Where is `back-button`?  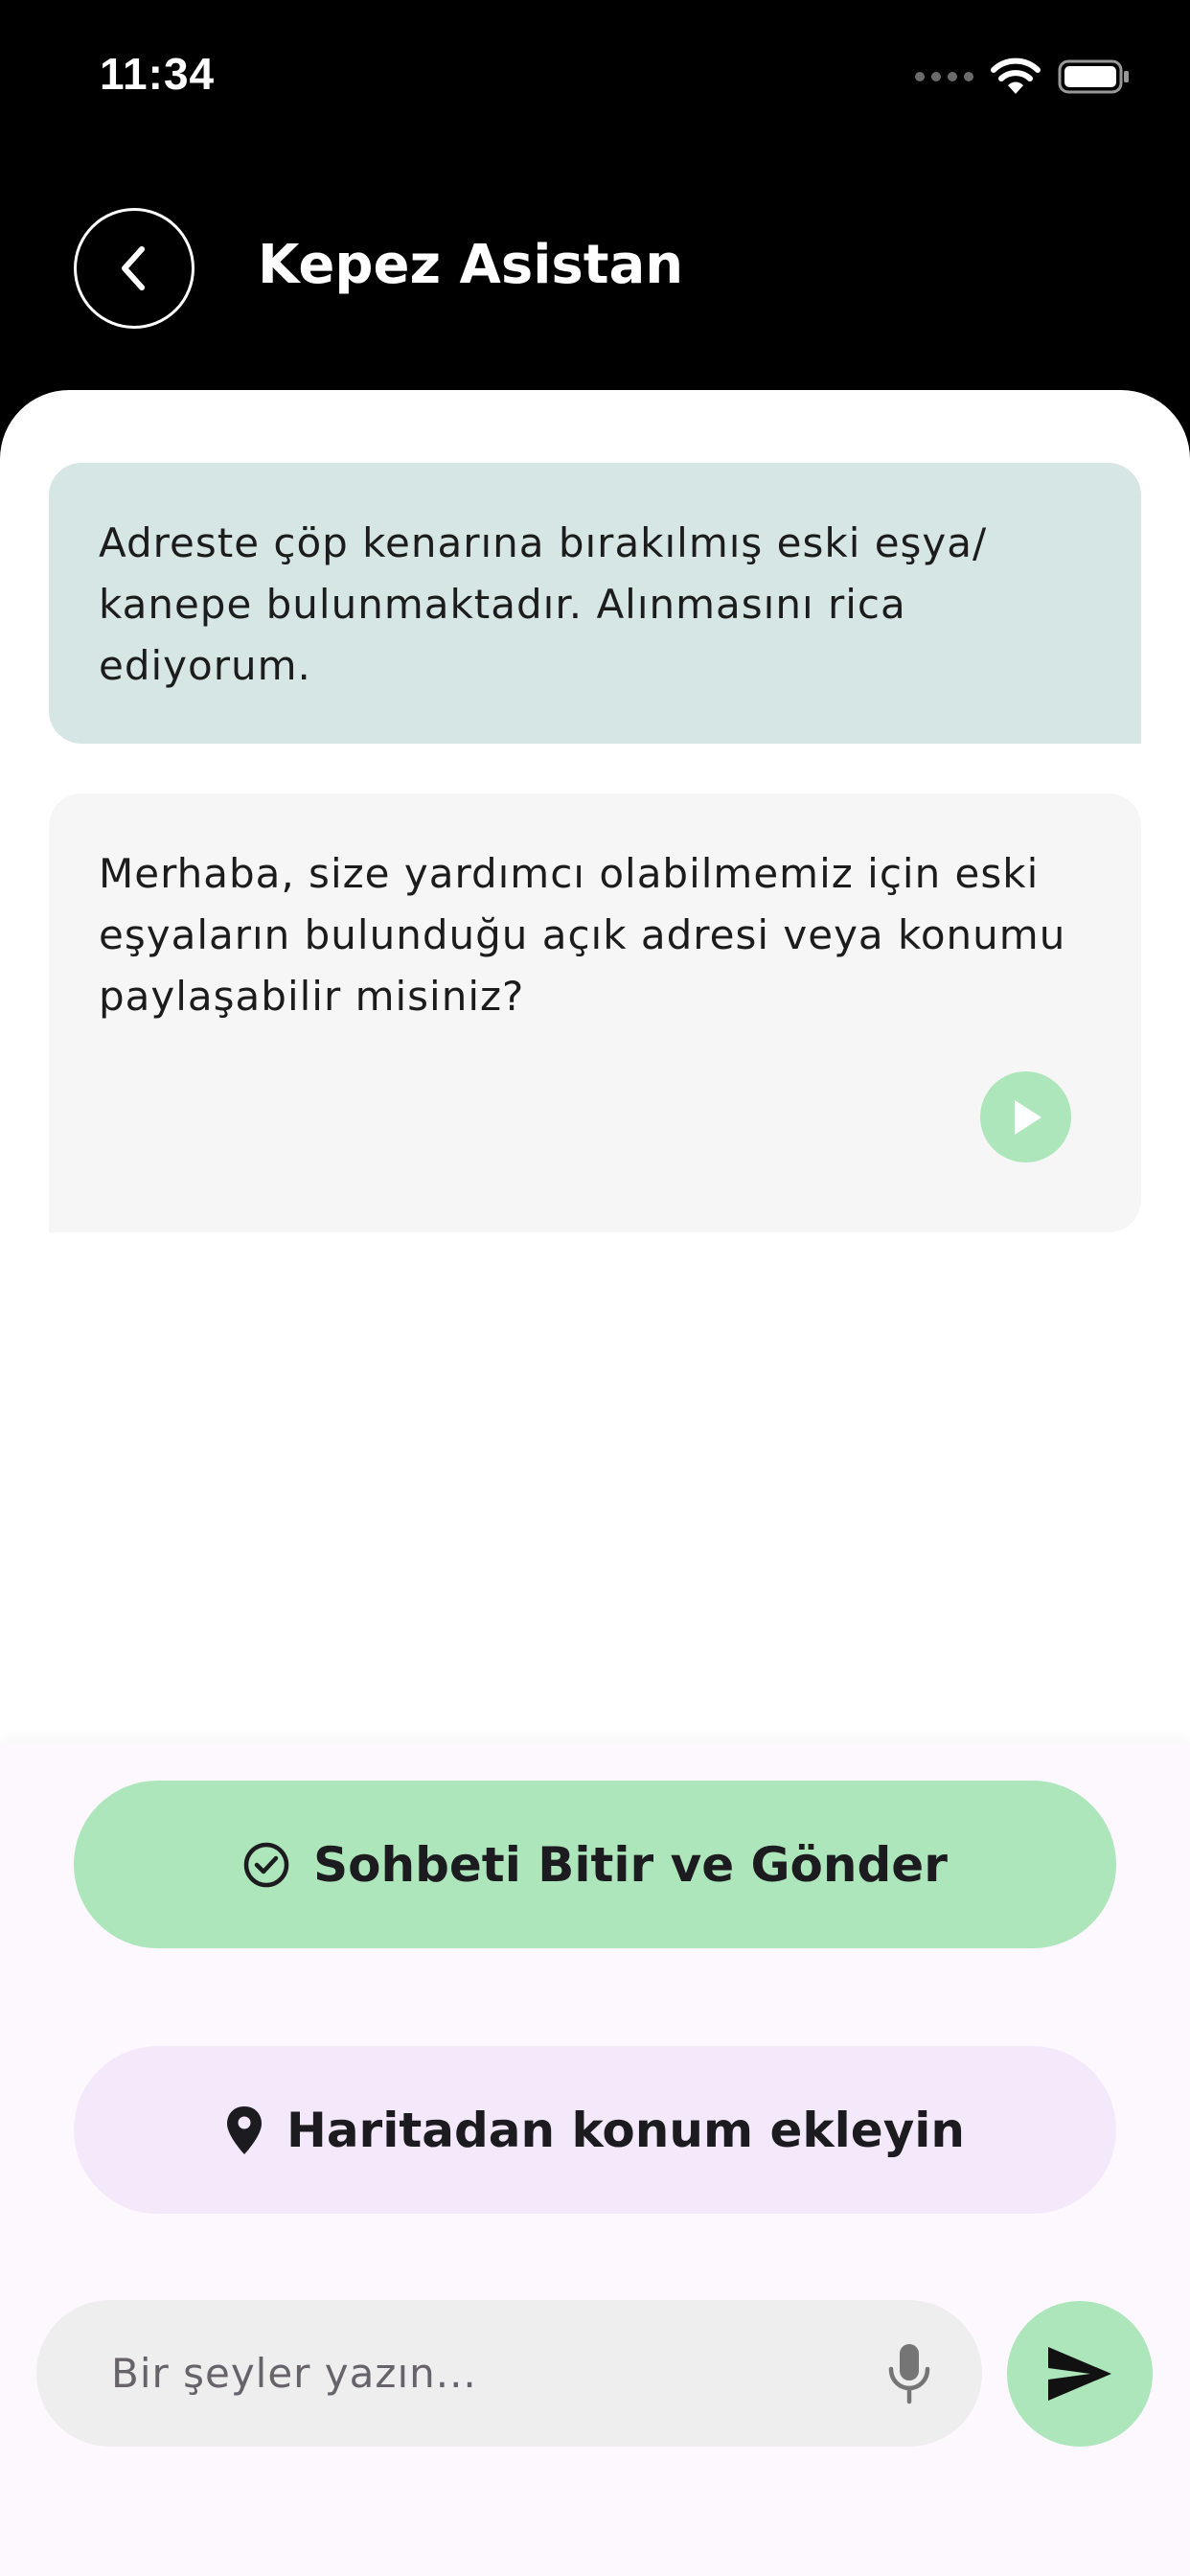 back-button is located at coordinates (135, 268).